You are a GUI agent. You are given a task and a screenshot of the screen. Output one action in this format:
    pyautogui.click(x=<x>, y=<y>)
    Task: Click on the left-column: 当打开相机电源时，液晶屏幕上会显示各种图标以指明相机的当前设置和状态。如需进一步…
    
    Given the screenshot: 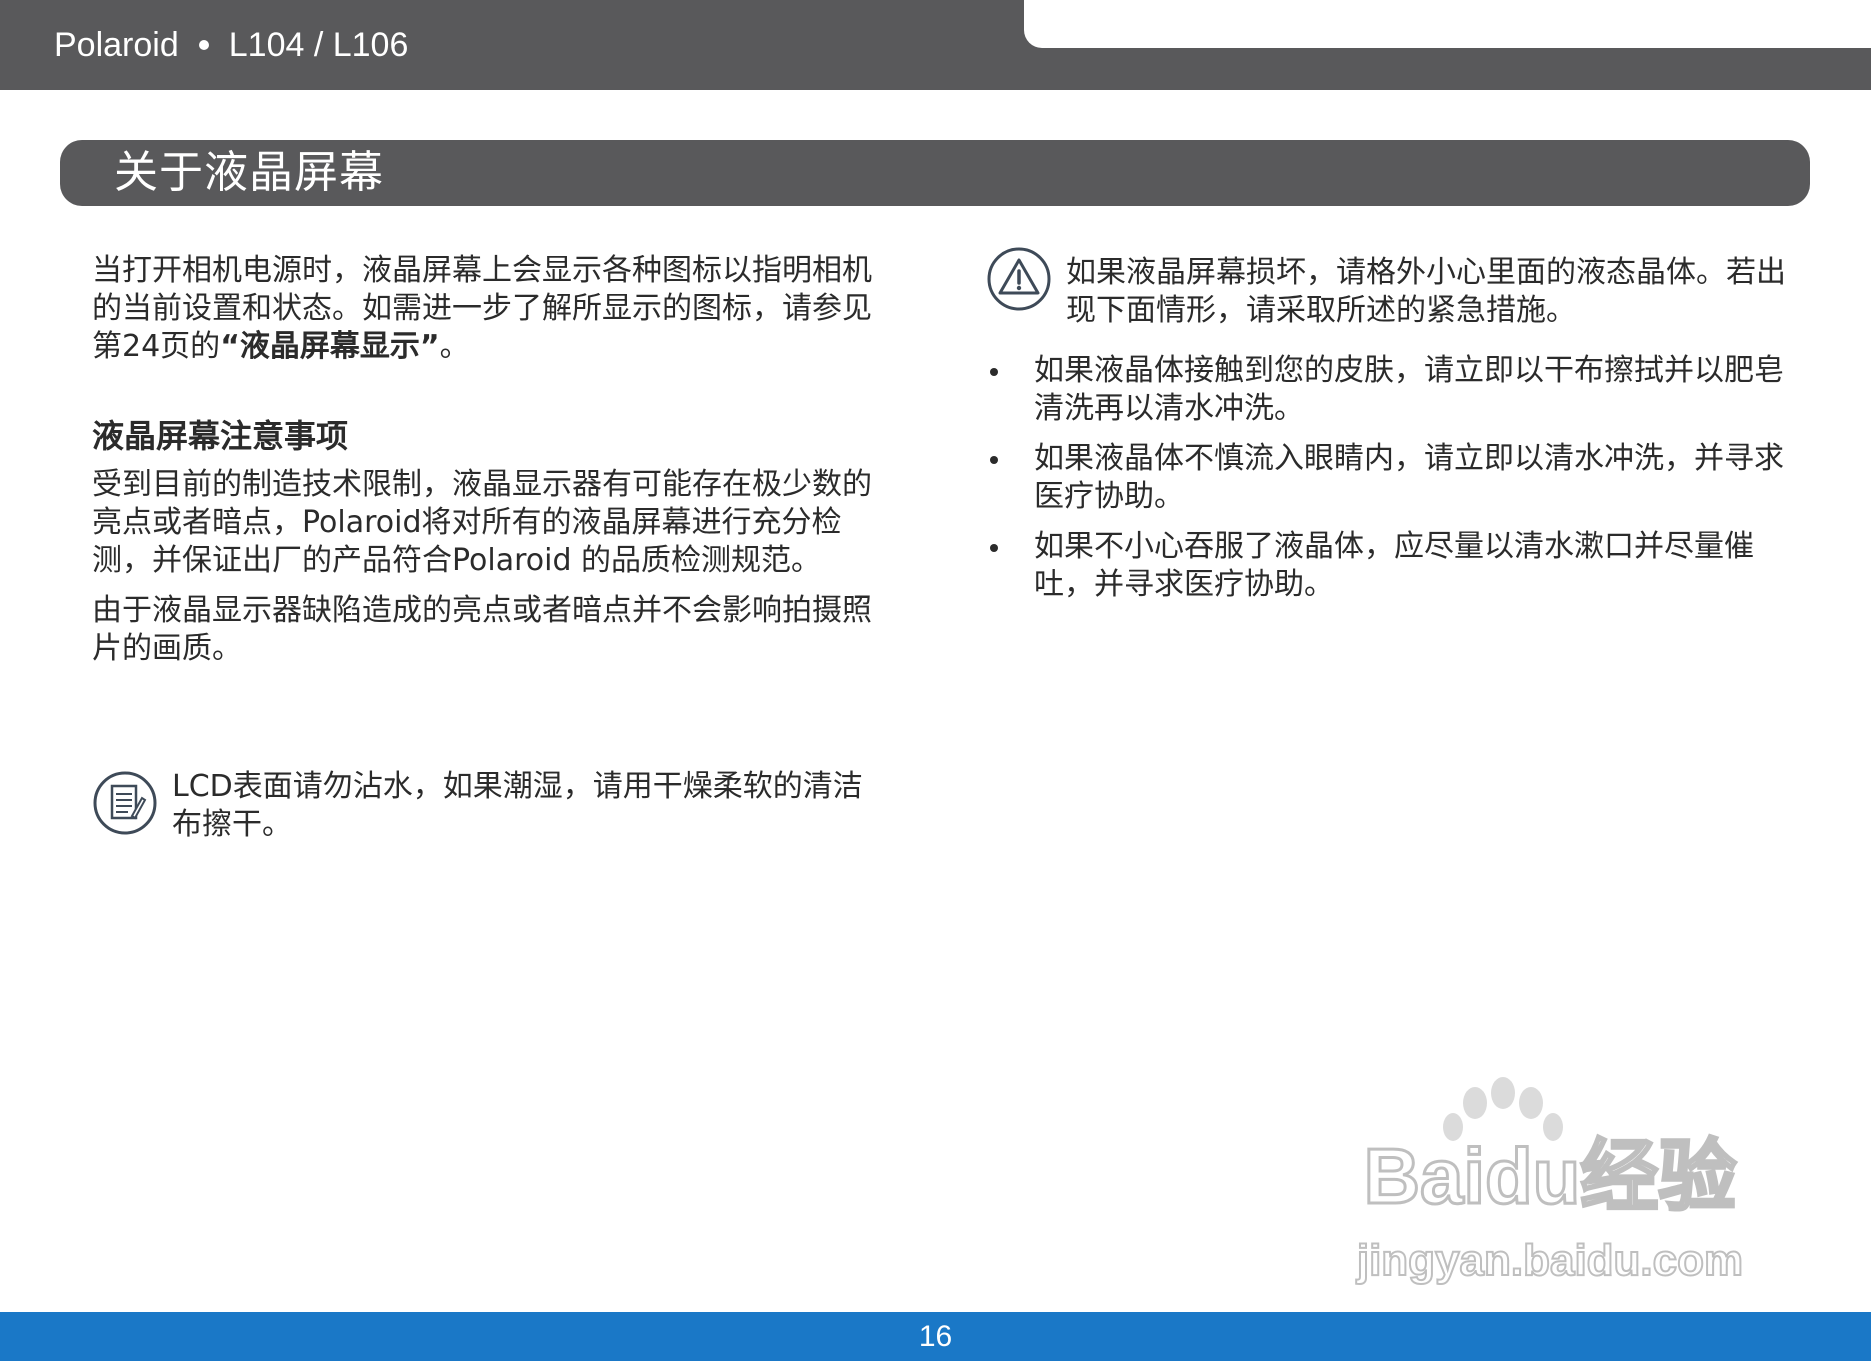 What is the action you would take?
    pyautogui.click(x=487, y=466)
    